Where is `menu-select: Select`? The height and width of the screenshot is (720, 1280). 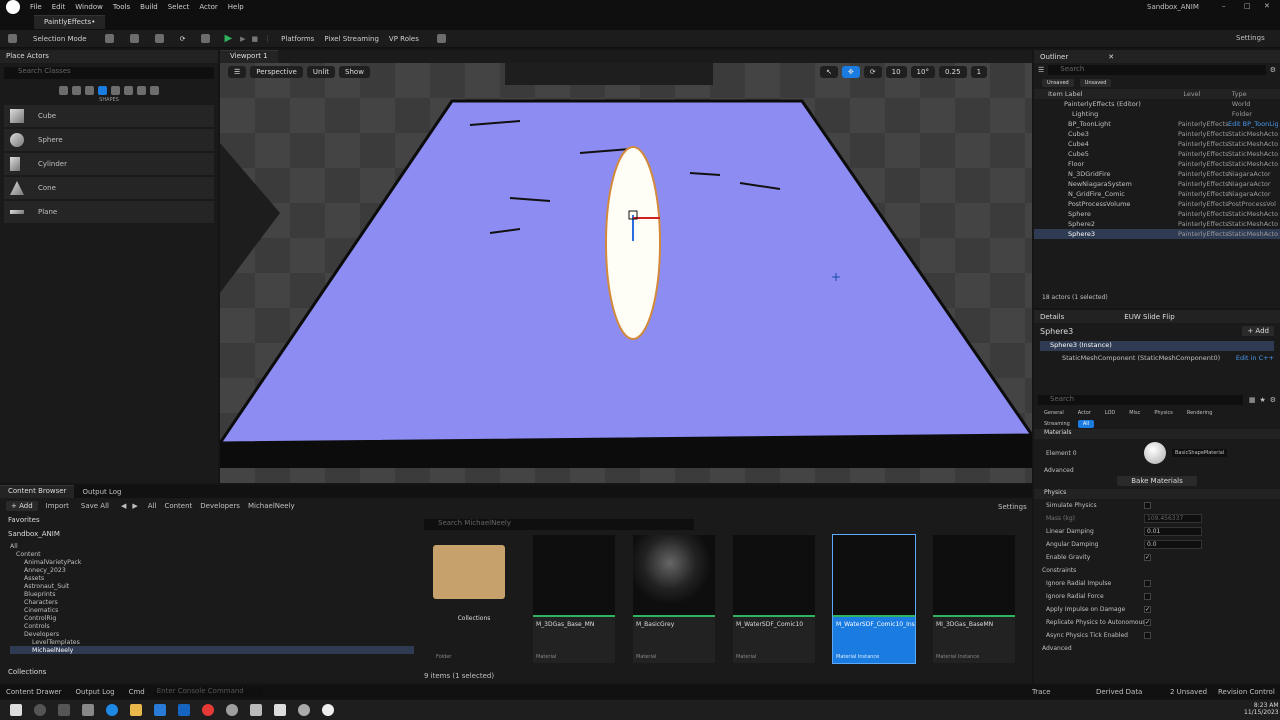
menu-select: Select is located at coordinates (179, 7).